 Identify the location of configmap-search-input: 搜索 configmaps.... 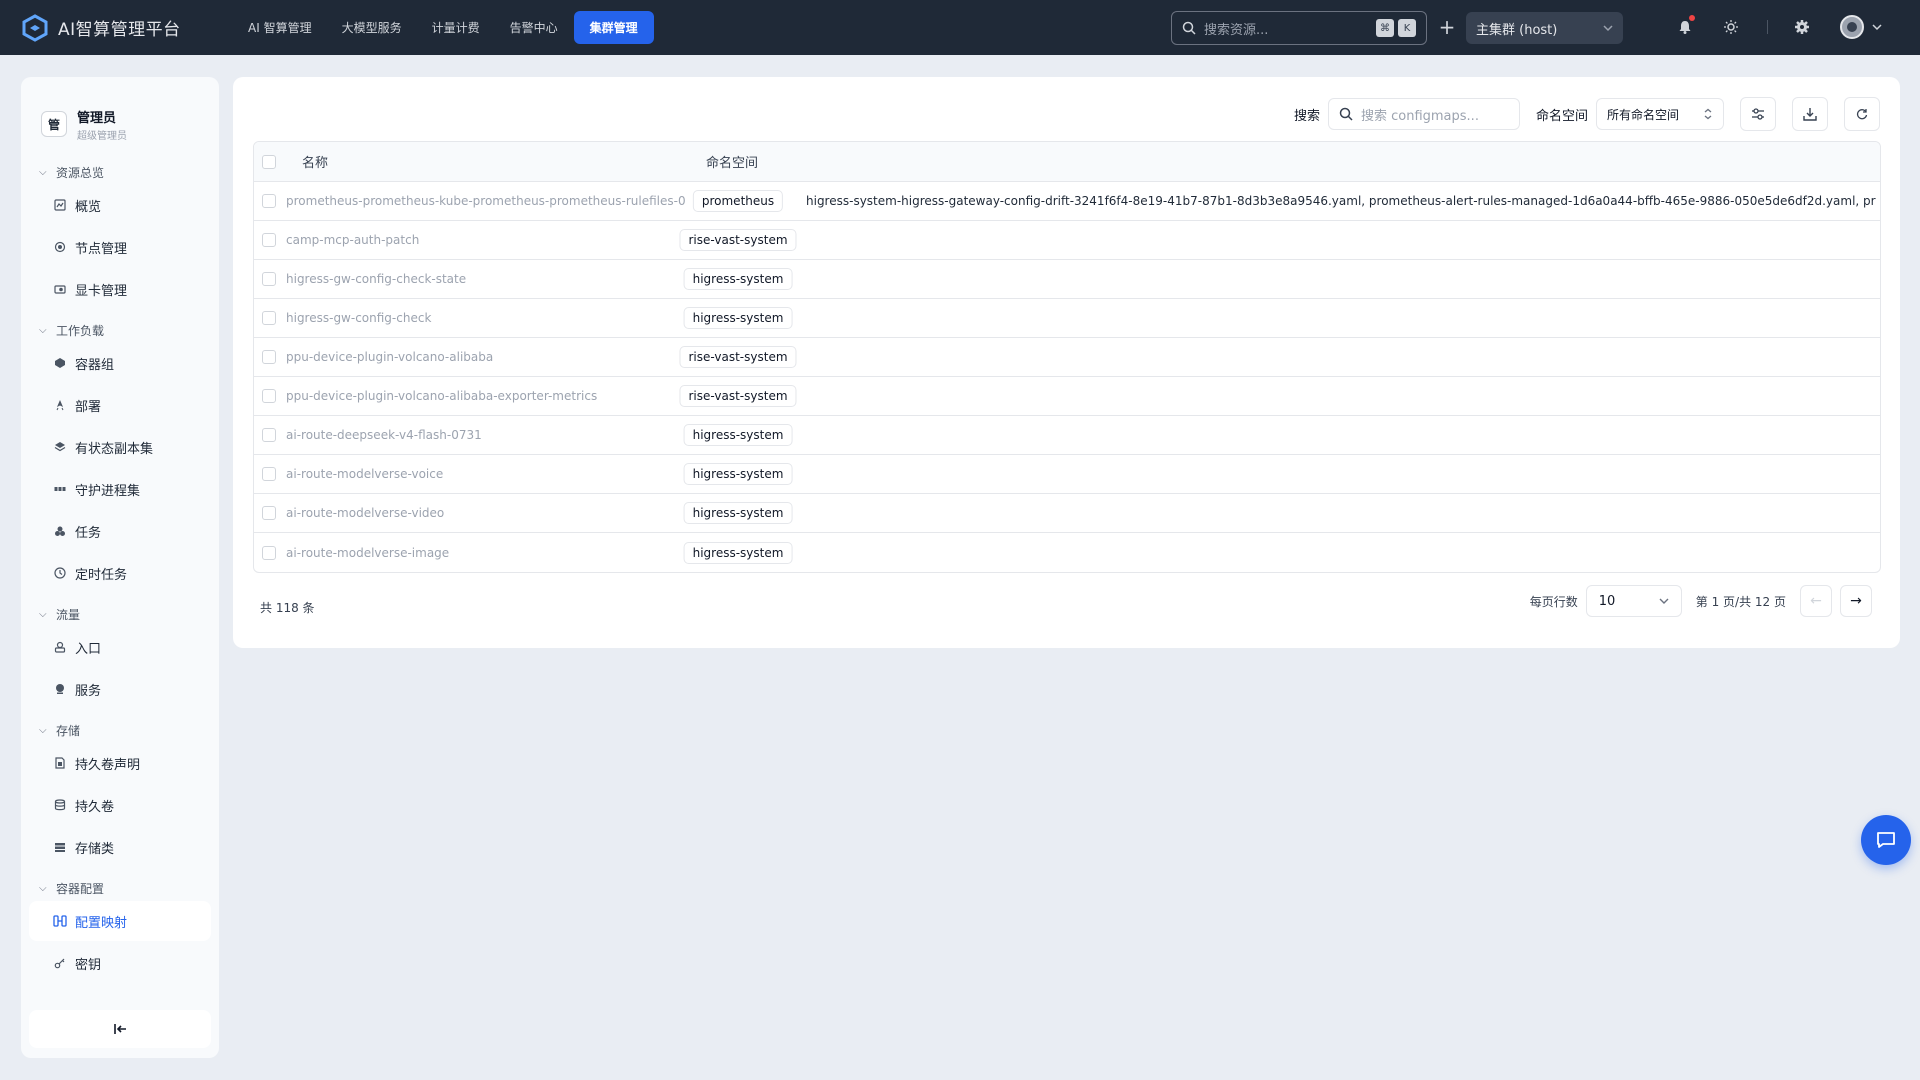
(1423, 114).